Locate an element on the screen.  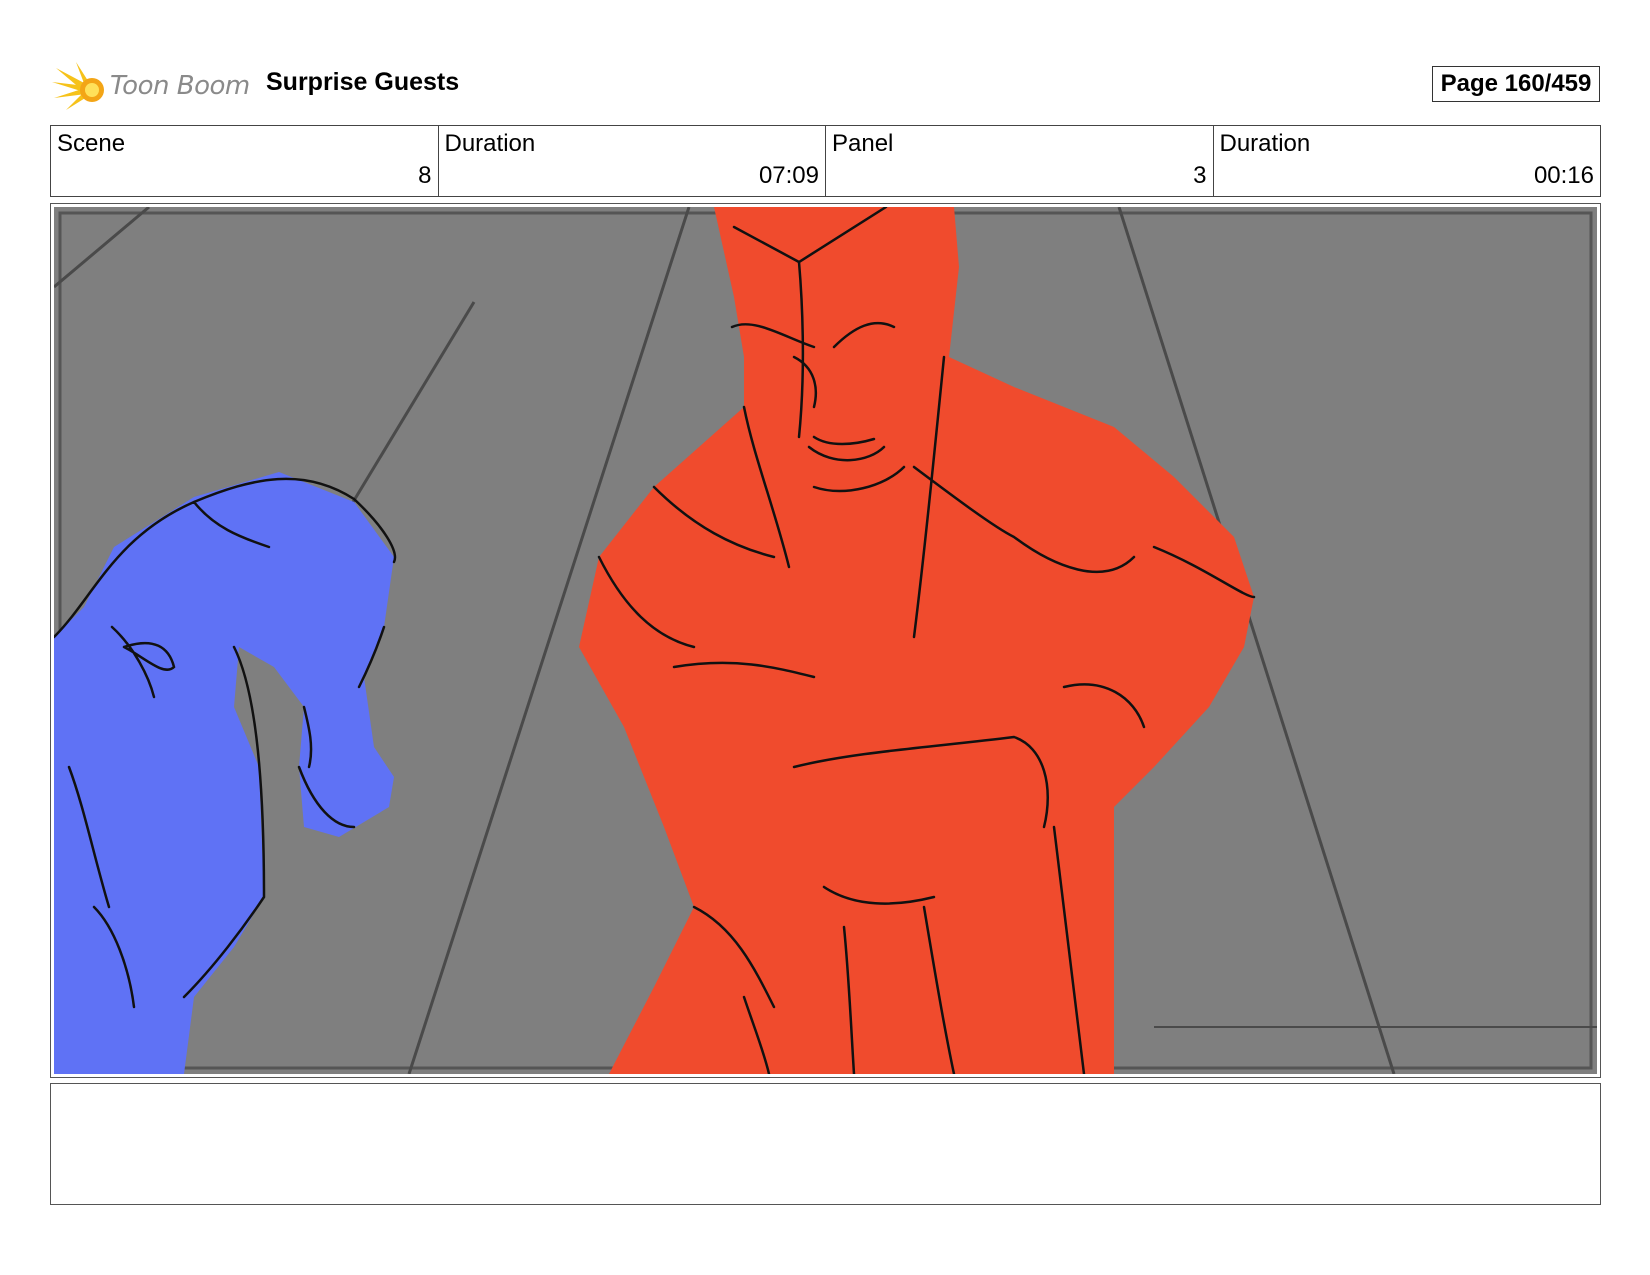
scene-value: 8 is located at coordinates (425, 175).